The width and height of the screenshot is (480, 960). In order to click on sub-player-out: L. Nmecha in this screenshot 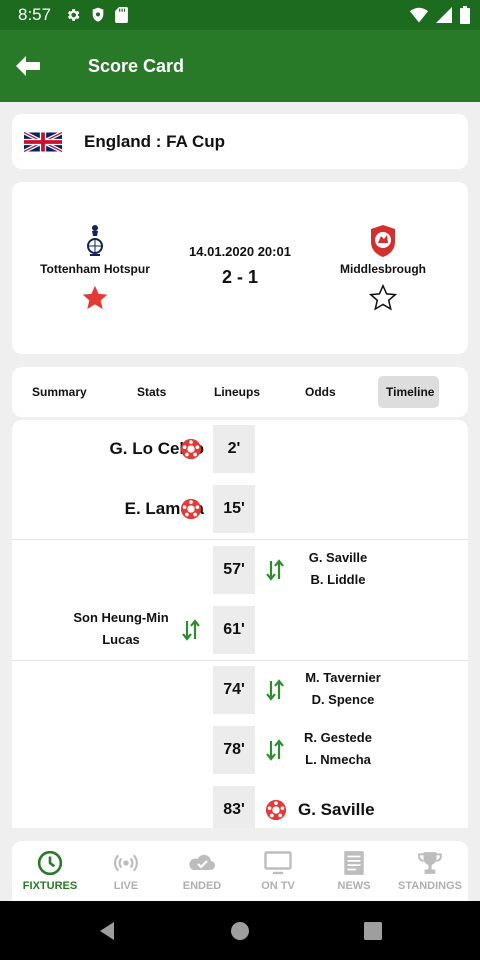, I will do `click(338, 759)`.